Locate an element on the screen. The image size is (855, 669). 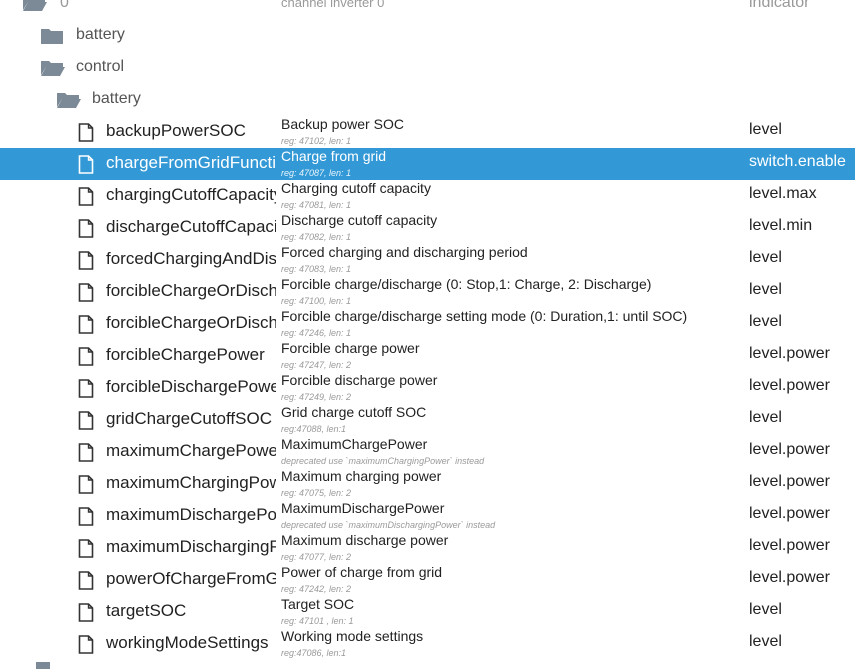
state-description: reg: 47247, len: 2 is located at coordinates (316, 365).